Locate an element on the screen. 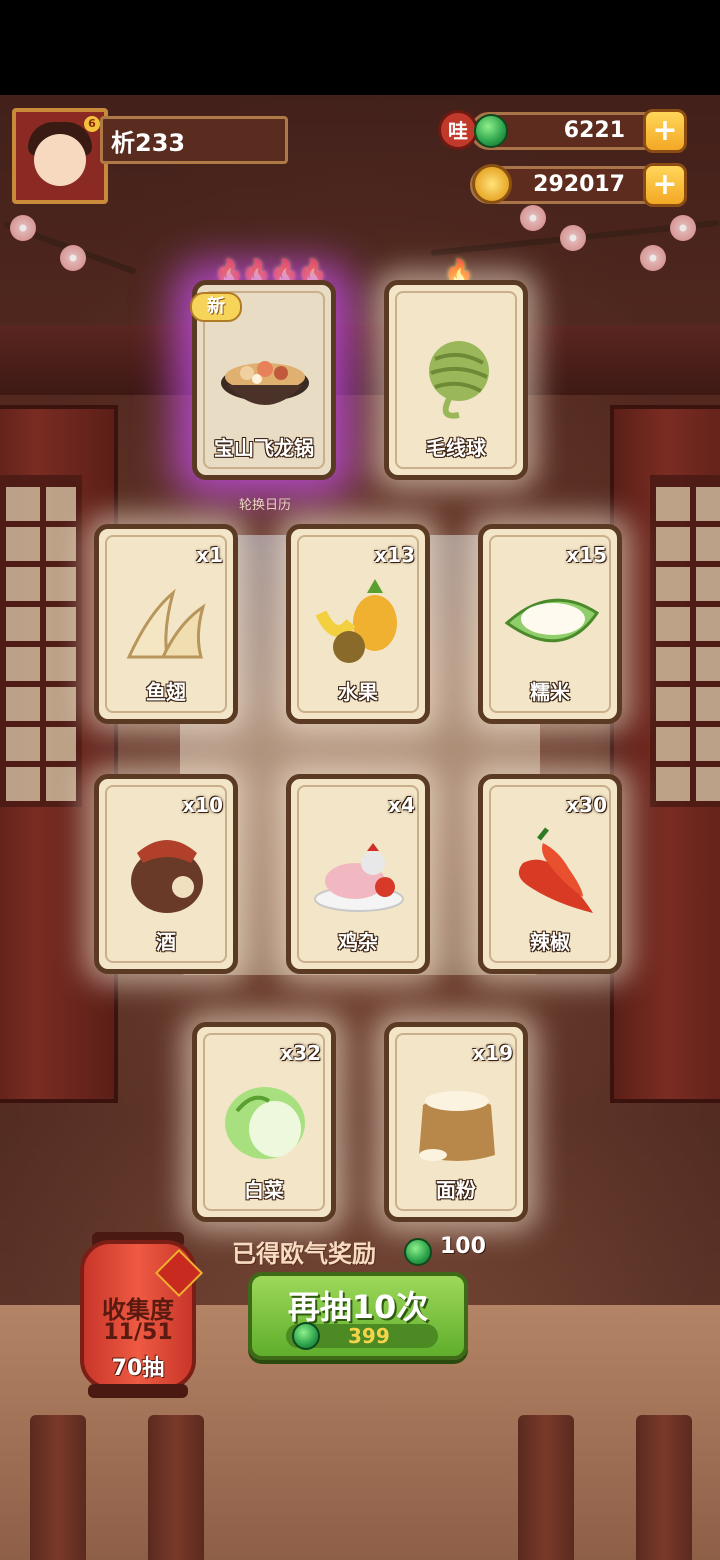 Image resolution: width=720 pixels, height=1560 pixels. add-coins-button: + is located at coordinates (665, 185).